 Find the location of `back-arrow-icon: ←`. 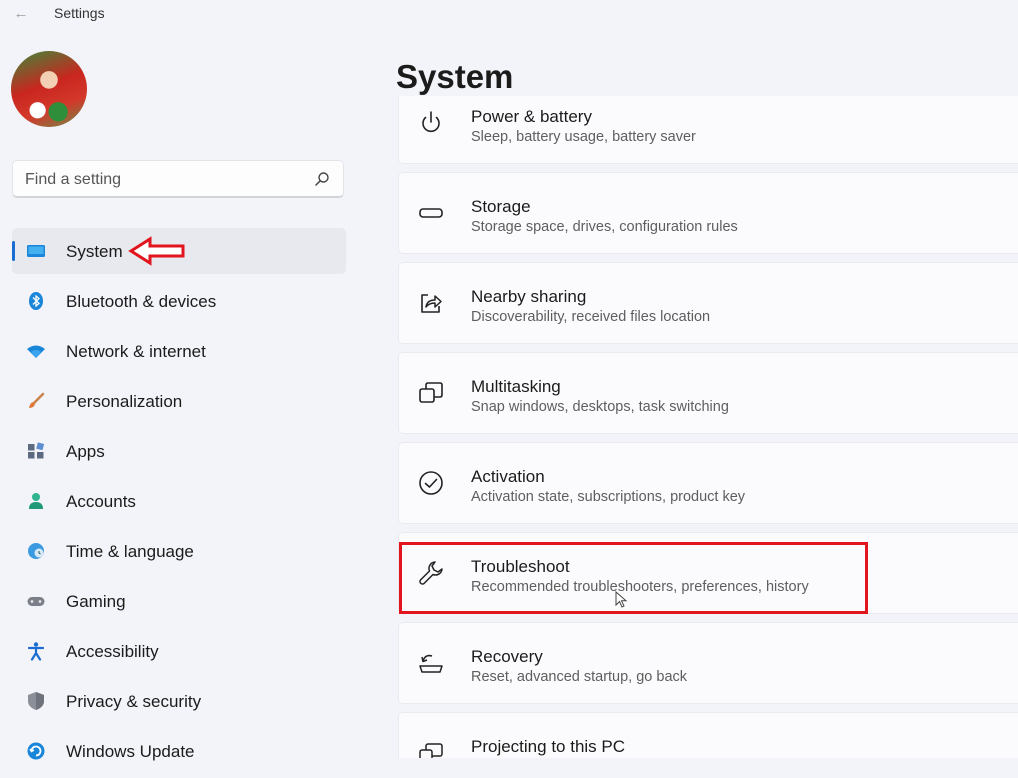

back-arrow-icon: ← is located at coordinates (21, 13).